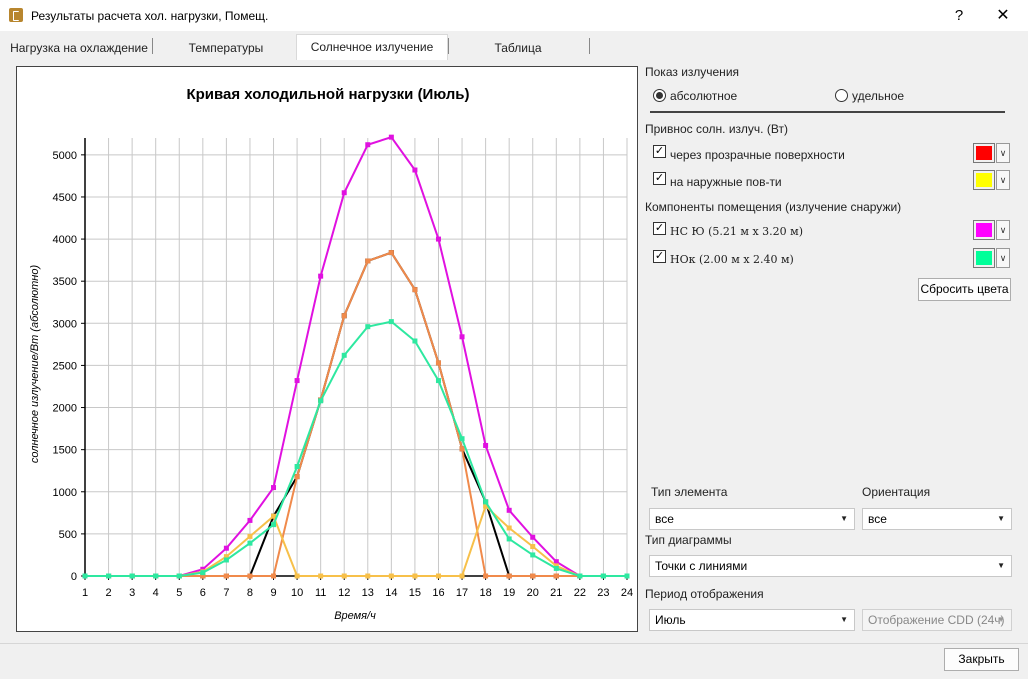 The height and width of the screenshot is (679, 1028). Describe the element at coordinates (692, 72) in the screenshot. I see `radiation-display-header: Показ излучения` at that location.